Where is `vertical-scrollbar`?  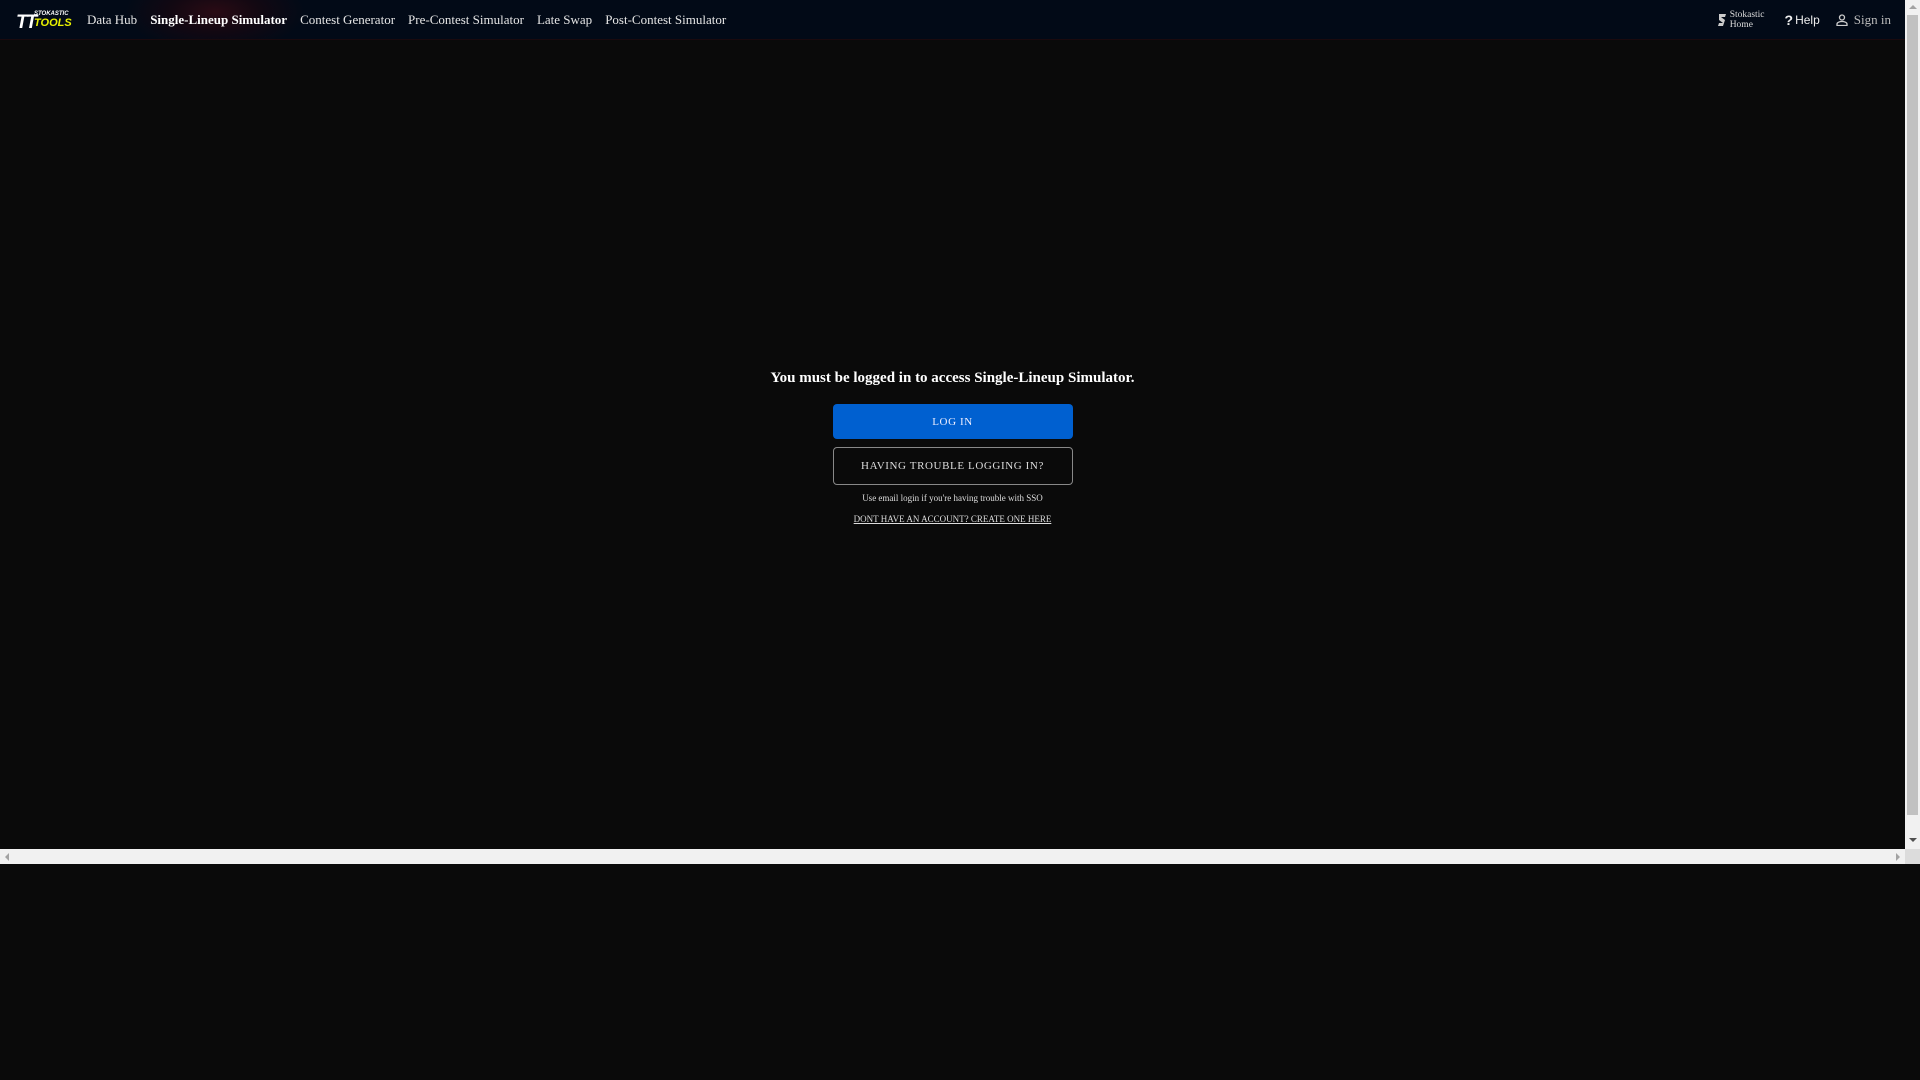
vertical-scrollbar is located at coordinates (1912, 424).